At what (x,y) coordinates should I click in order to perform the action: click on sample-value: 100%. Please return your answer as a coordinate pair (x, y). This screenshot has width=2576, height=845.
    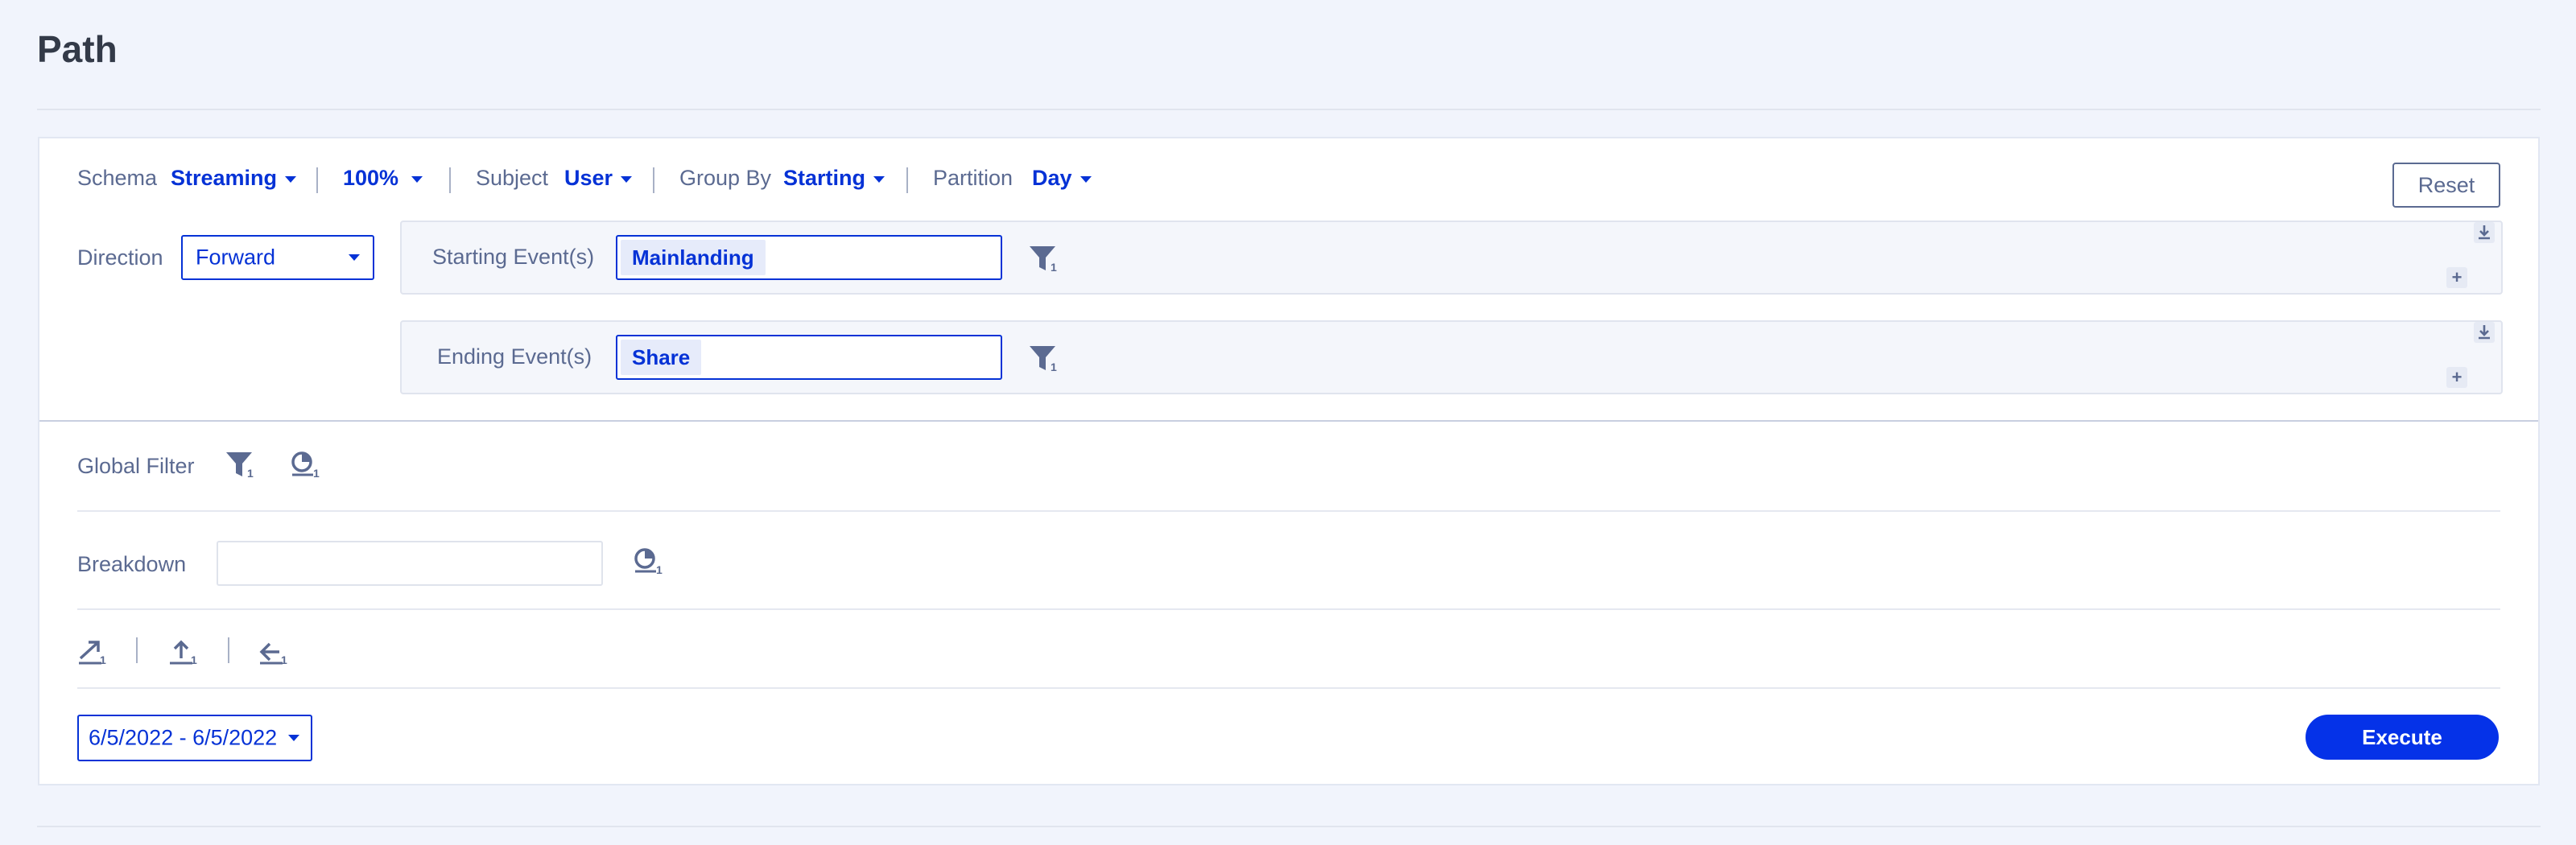
    Looking at the image, I should click on (371, 178).